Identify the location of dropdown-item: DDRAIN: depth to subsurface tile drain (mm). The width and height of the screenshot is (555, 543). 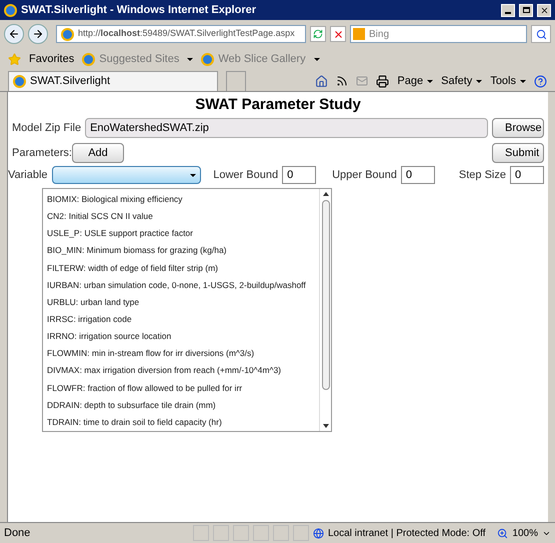
(183, 405).